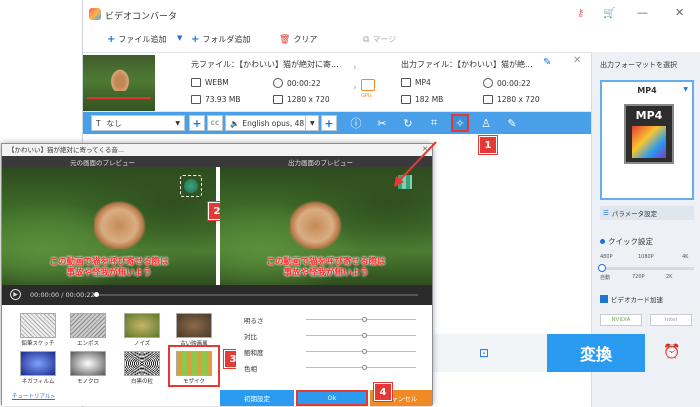  I want to click on add-subtitle-button: +, so click(197, 123).